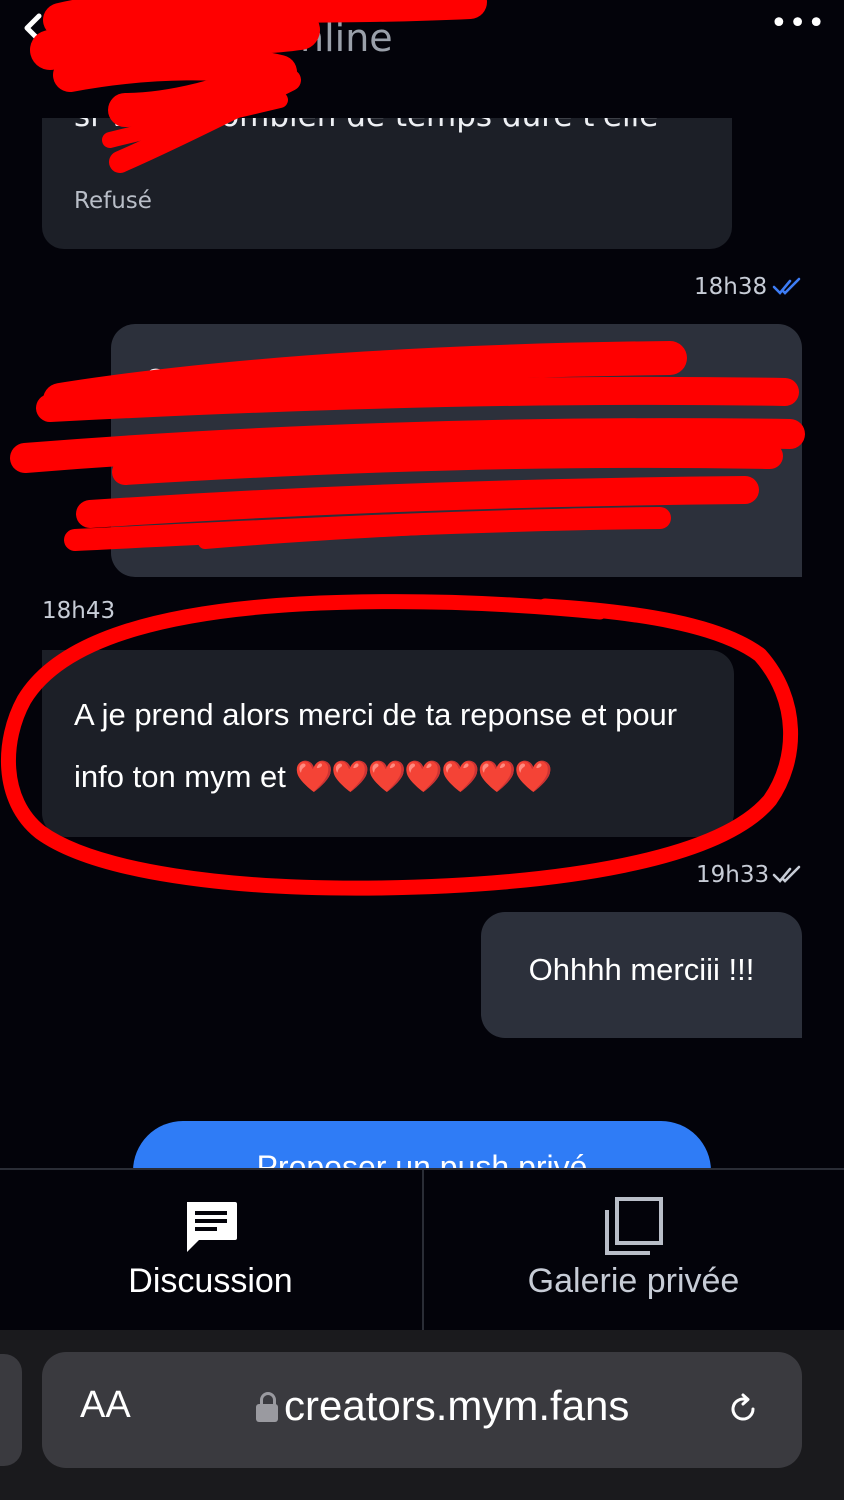 The image size is (844, 1500). I want to click on chat-icon, so click(212, 1227).